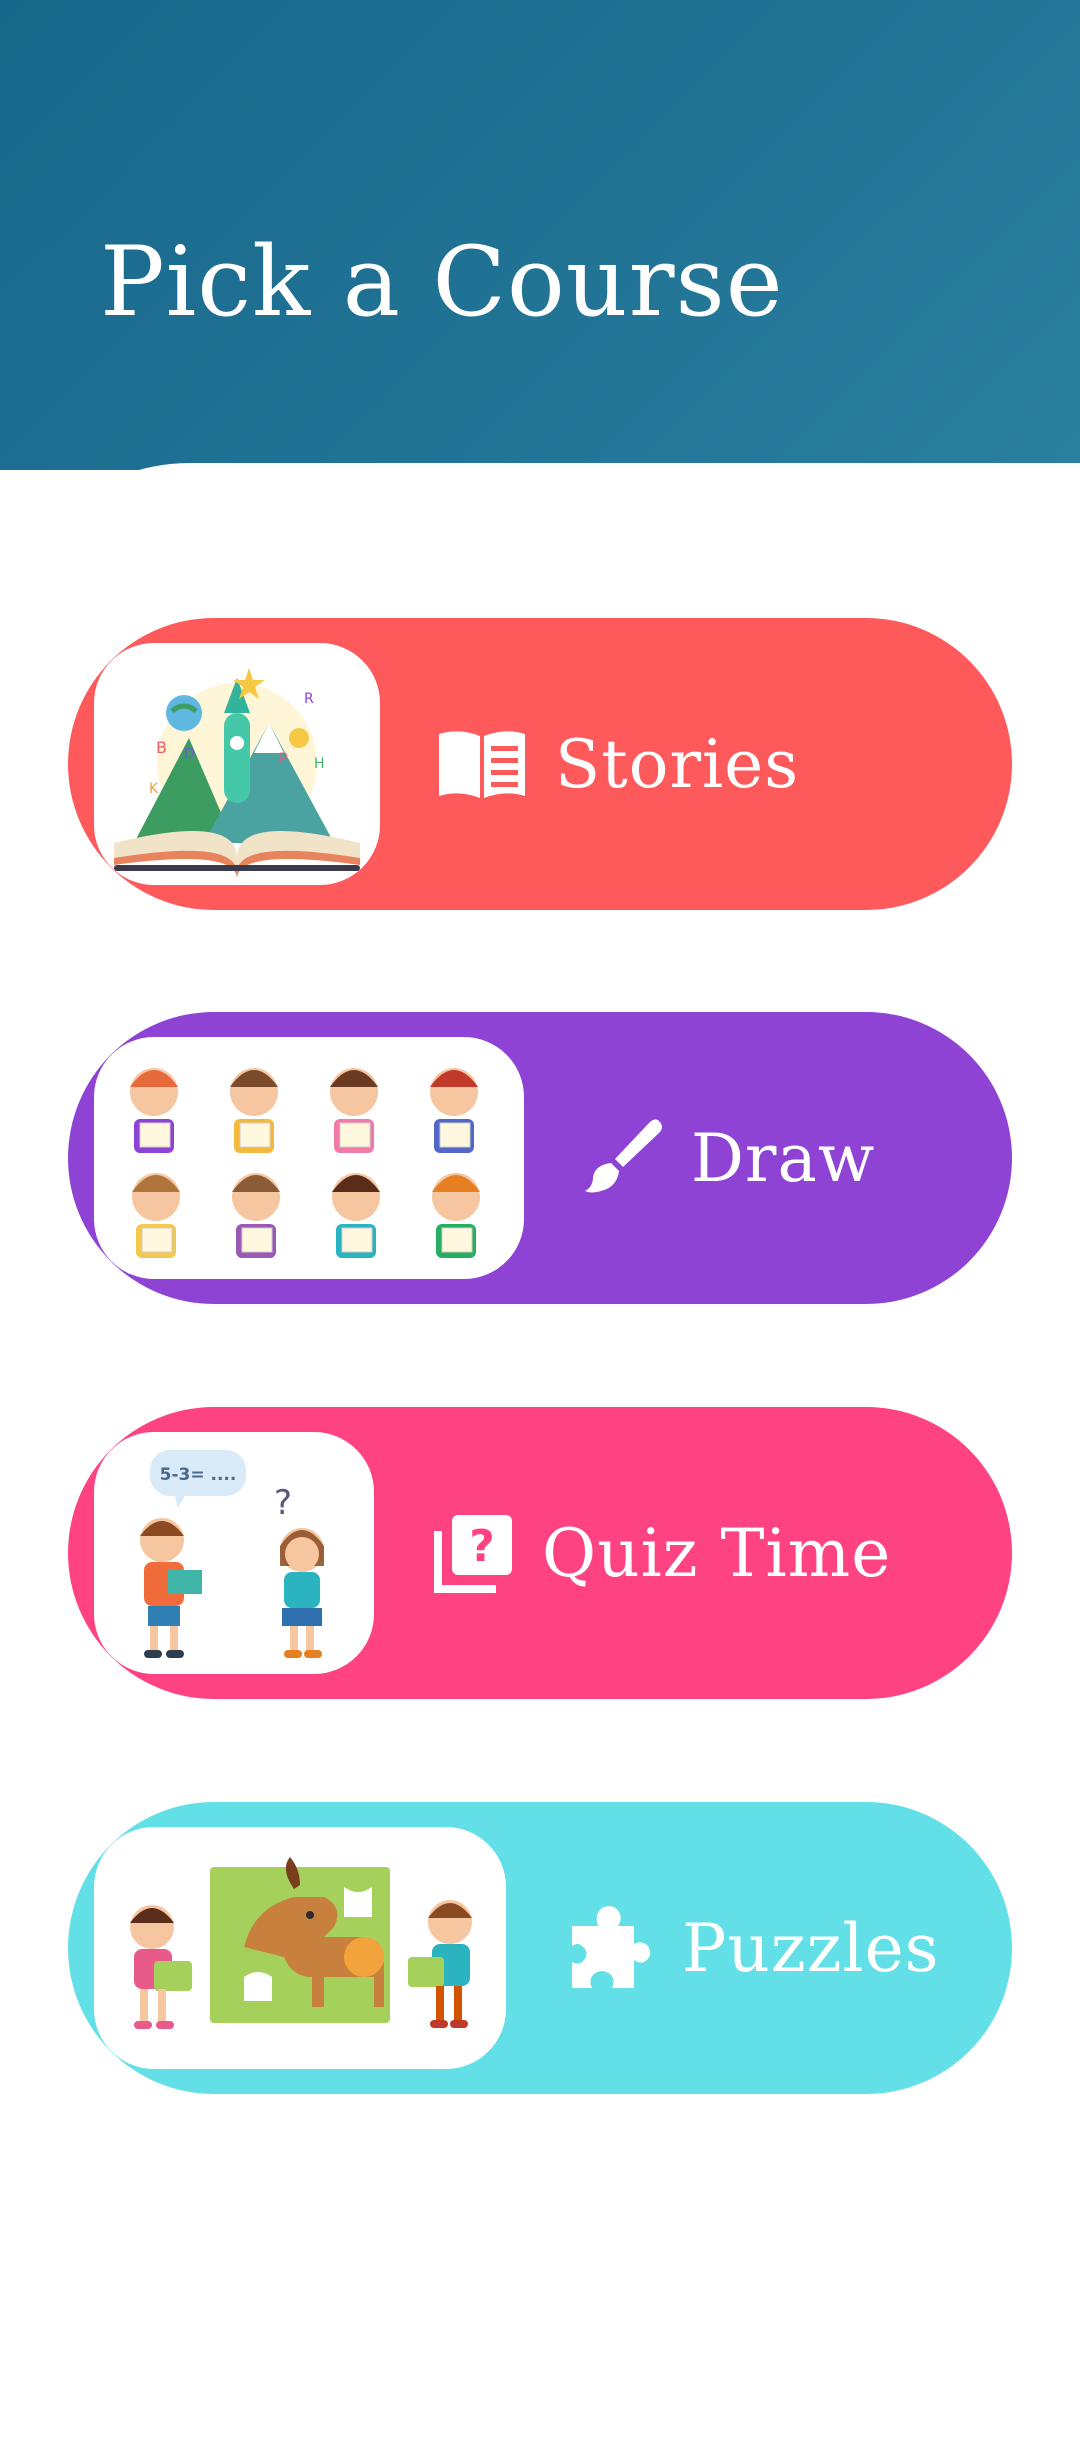  I want to click on book-icon, so click(482, 764).